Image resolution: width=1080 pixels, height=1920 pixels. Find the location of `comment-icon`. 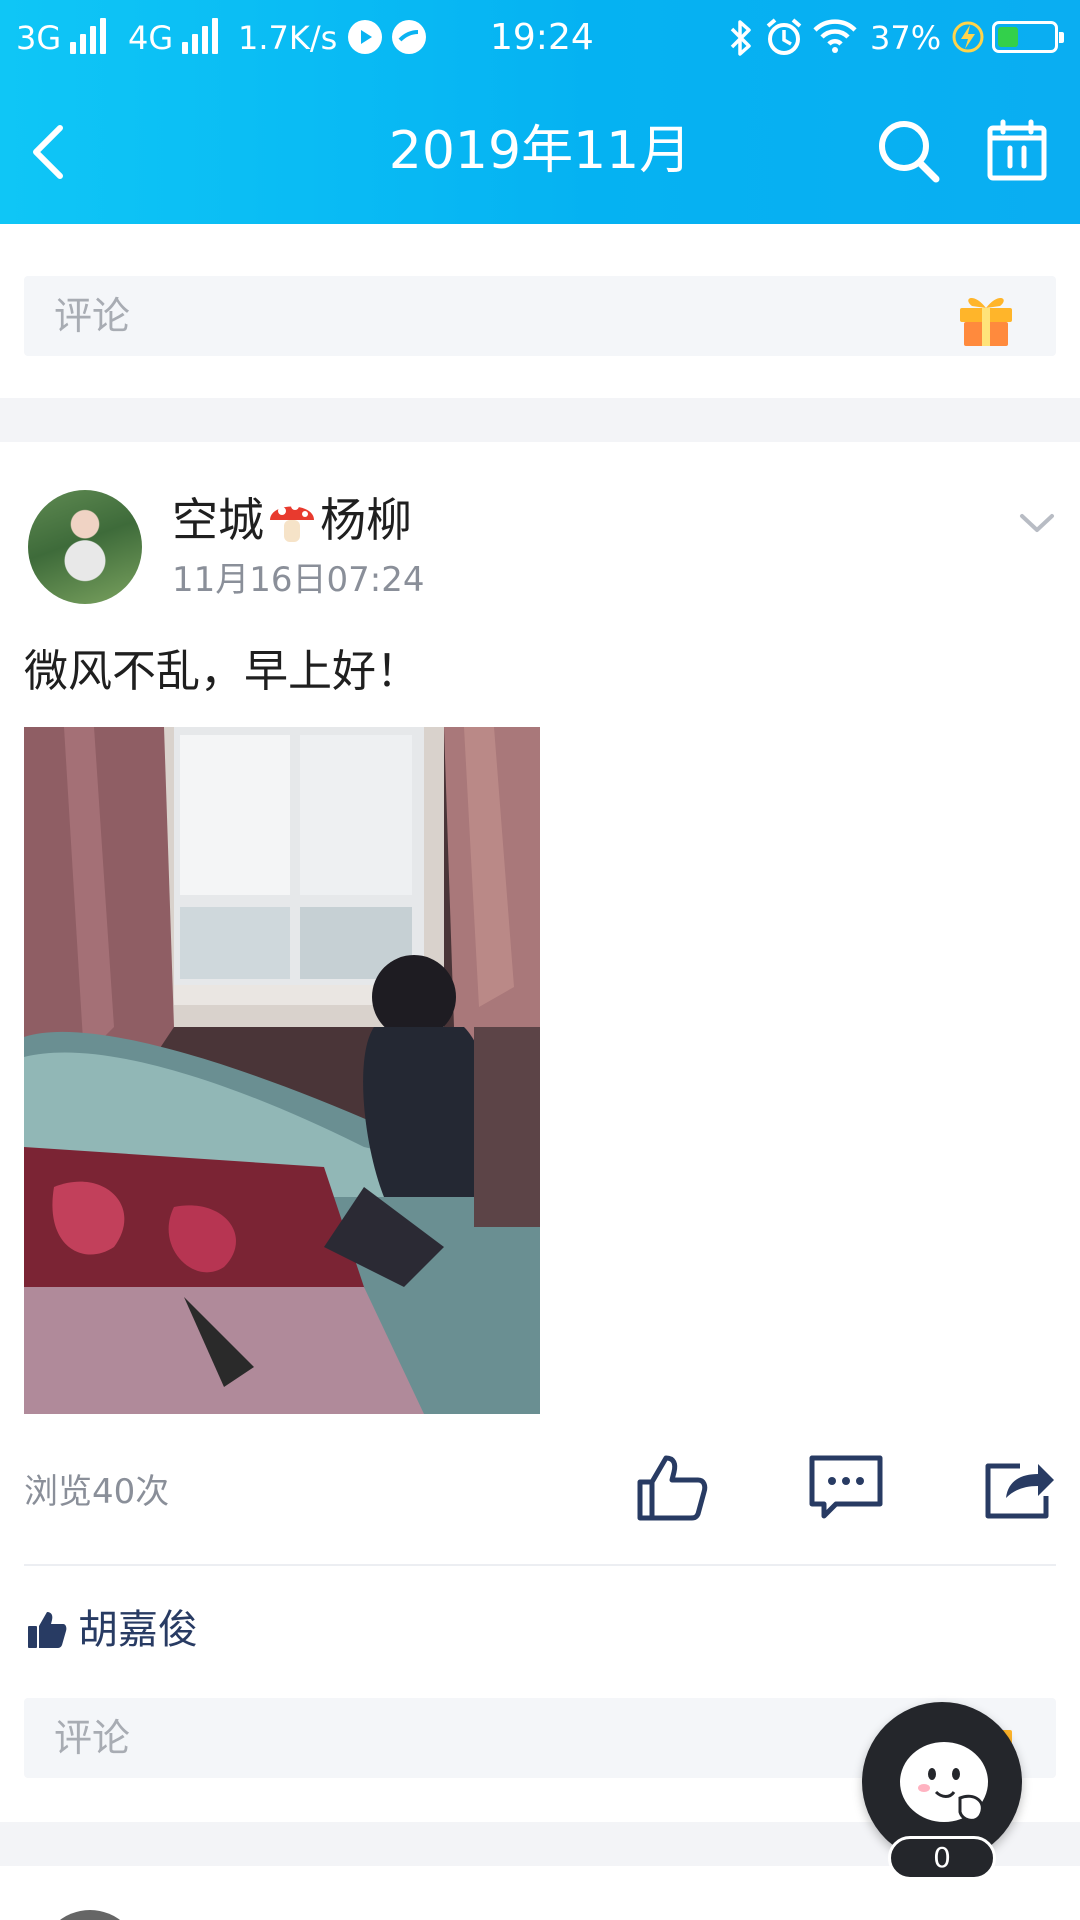

comment-icon is located at coordinates (846, 1488).